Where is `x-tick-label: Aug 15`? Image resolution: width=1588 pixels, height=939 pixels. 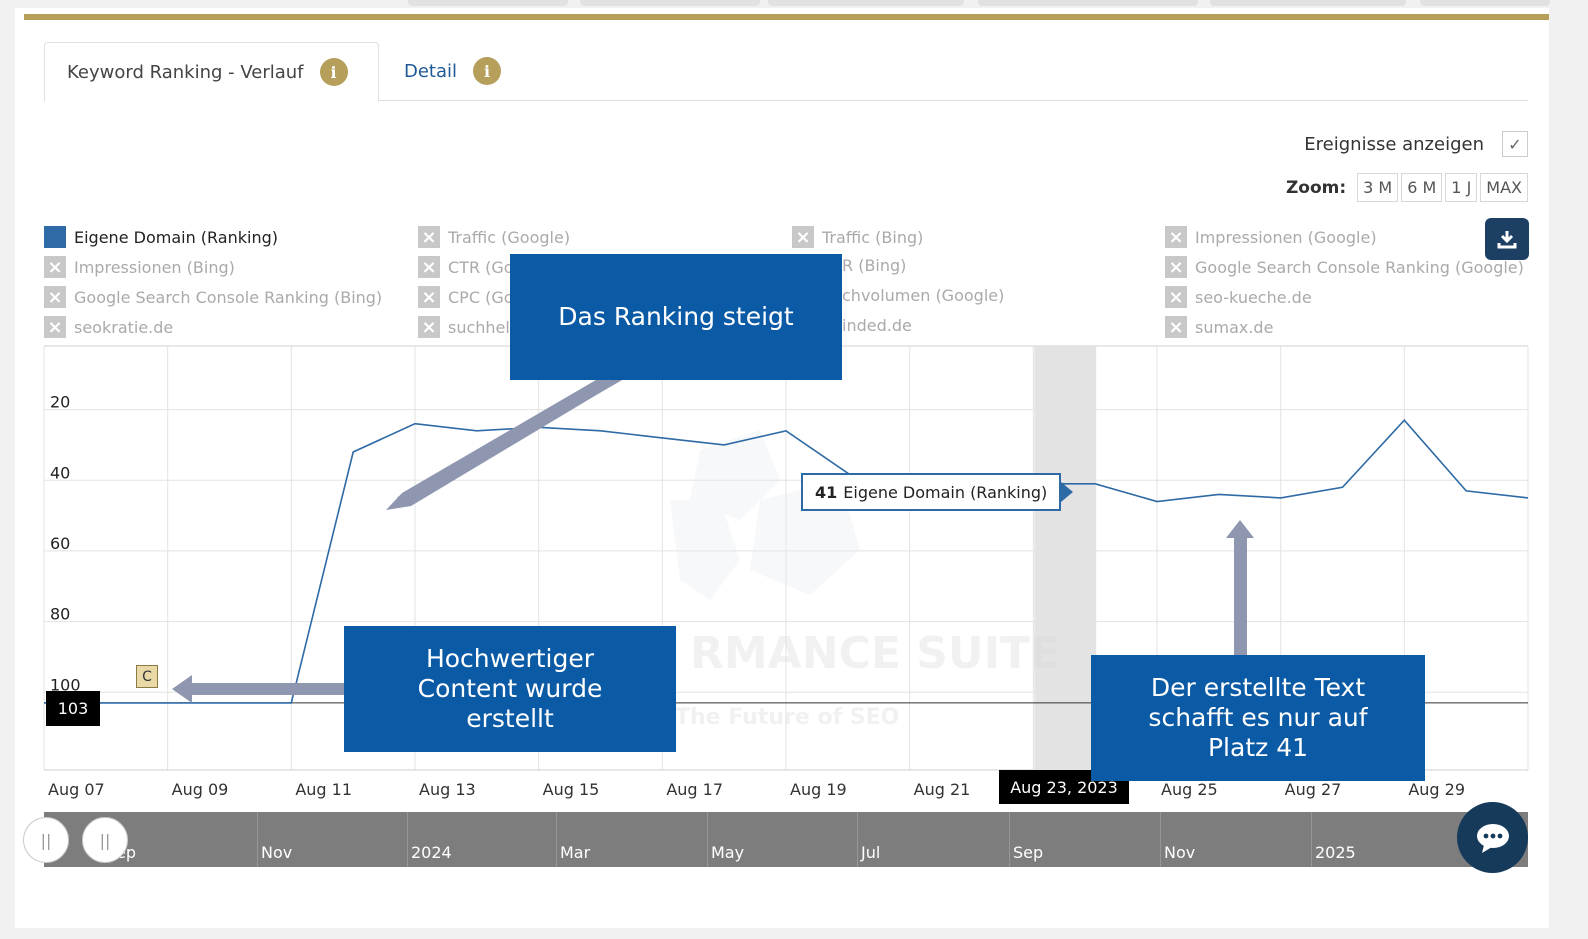
x-tick-label: Aug 15 is located at coordinates (571, 789).